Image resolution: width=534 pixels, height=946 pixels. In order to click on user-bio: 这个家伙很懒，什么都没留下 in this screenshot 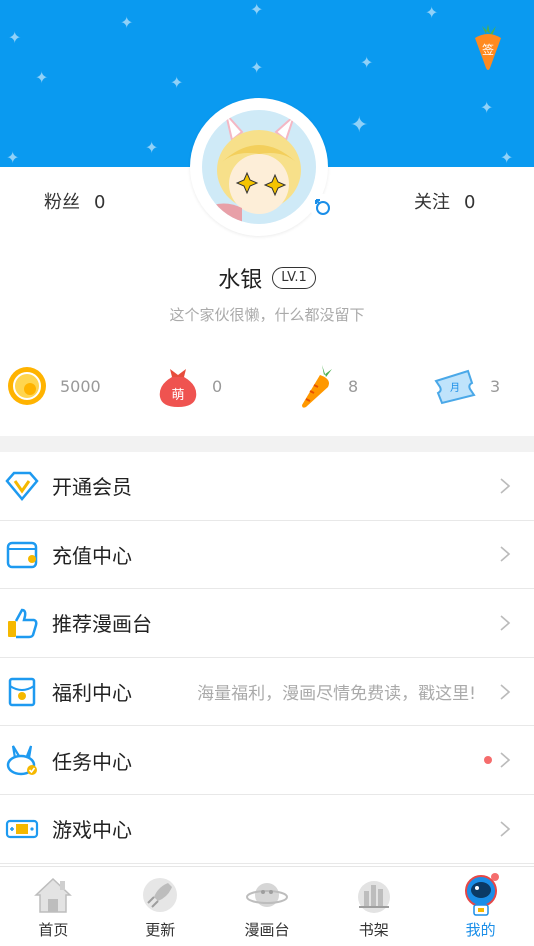, I will do `click(267, 315)`.